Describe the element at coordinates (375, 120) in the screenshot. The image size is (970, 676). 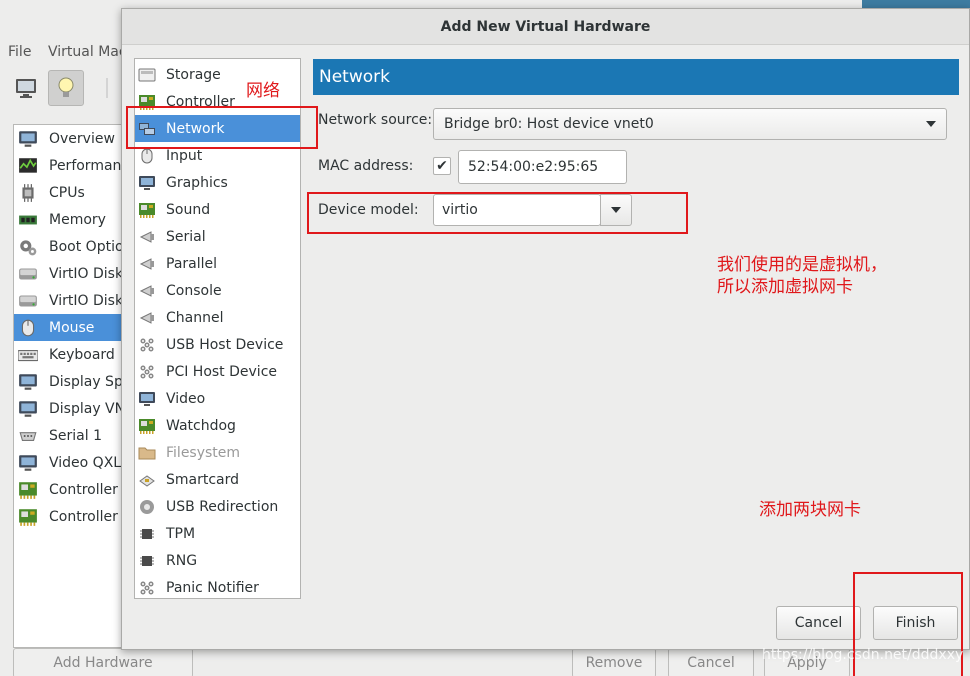
I see `network-source-label: Network source:` at that location.